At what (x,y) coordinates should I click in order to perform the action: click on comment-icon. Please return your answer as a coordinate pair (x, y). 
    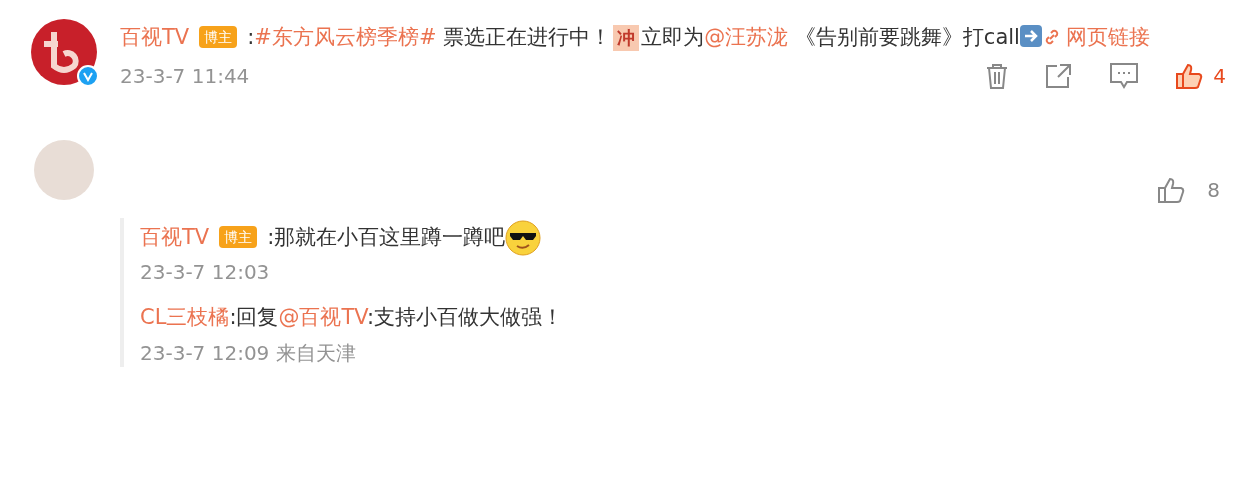
    Looking at the image, I should click on (1124, 76).